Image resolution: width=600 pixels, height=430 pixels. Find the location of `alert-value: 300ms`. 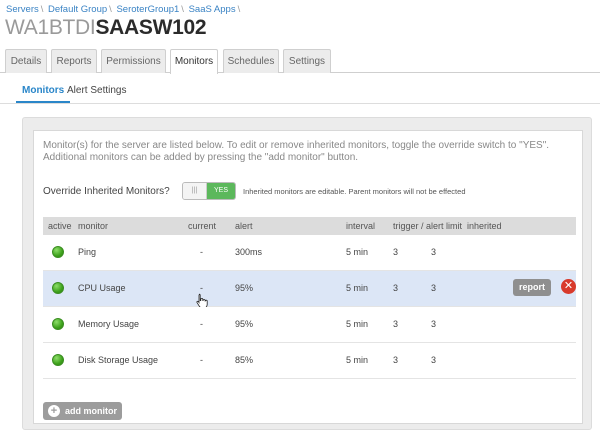

alert-value: 300ms is located at coordinates (249, 252).